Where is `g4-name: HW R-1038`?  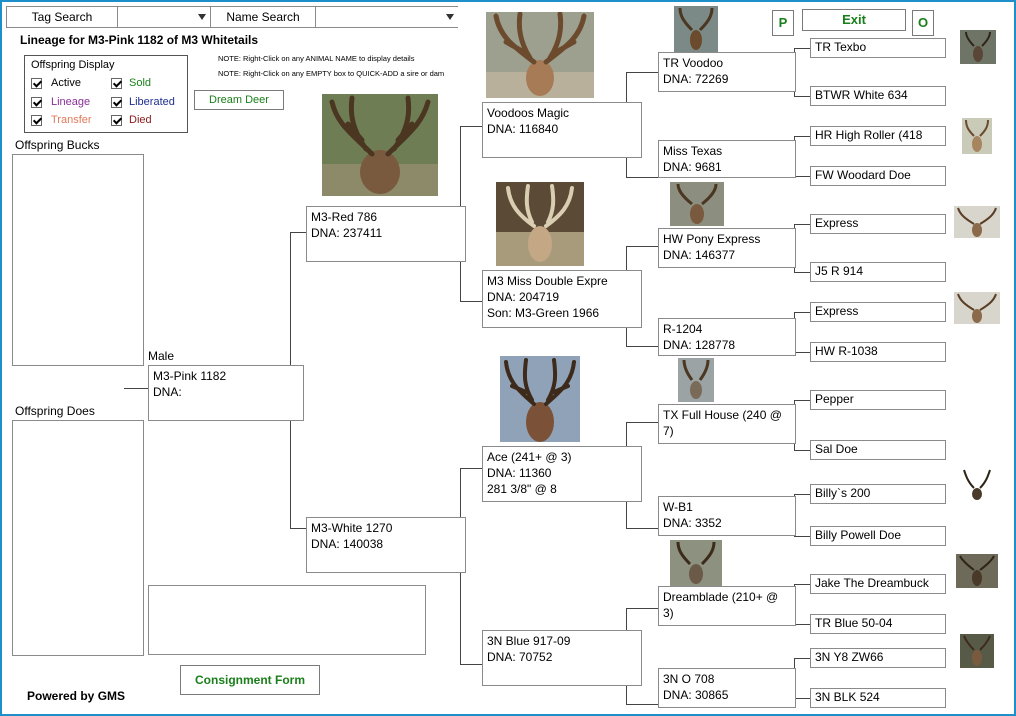 g4-name: HW R-1038 is located at coordinates (846, 351).